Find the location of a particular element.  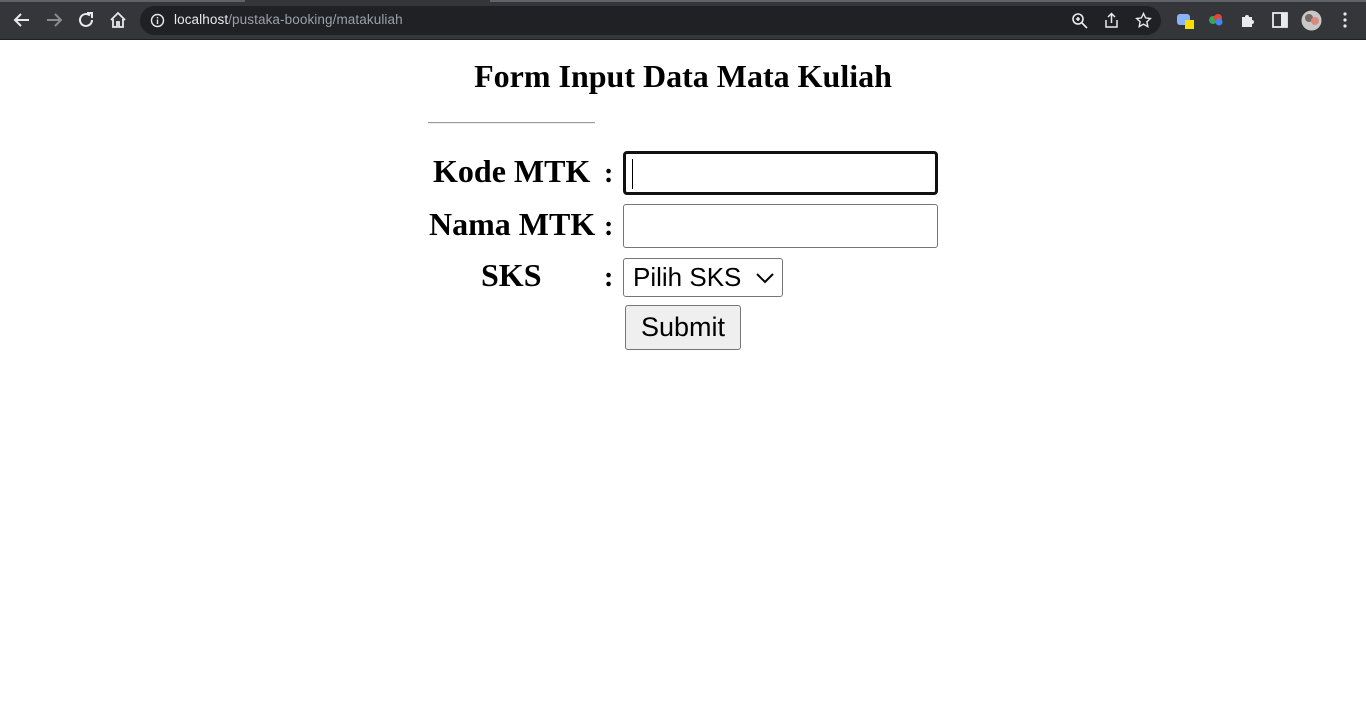

reload-button is located at coordinates (86, 20).